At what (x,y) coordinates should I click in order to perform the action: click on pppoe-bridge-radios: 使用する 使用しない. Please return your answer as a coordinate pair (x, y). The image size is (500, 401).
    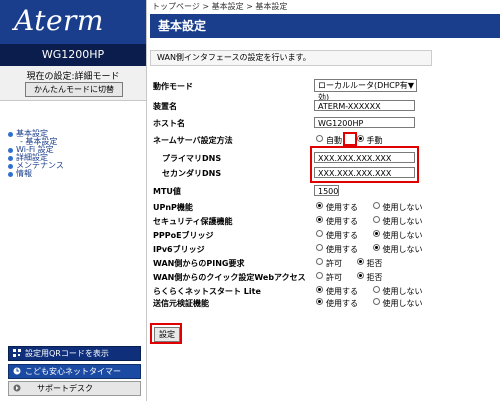
    Looking at the image, I should click on (375, 235).